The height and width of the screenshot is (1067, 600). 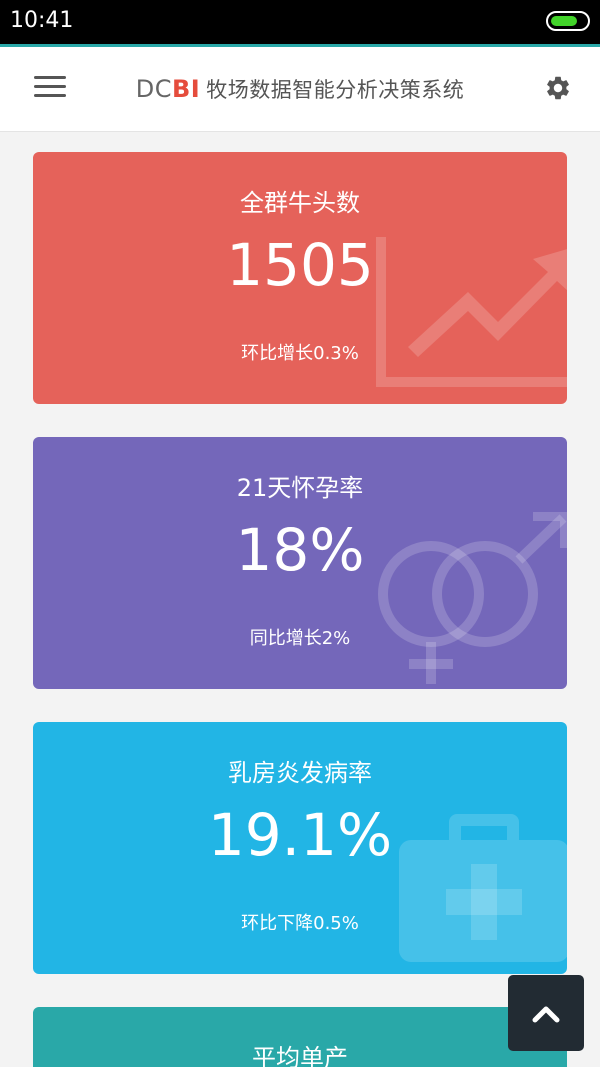 I want to click on chevron-up-icon, so click(x=546, y=1014).